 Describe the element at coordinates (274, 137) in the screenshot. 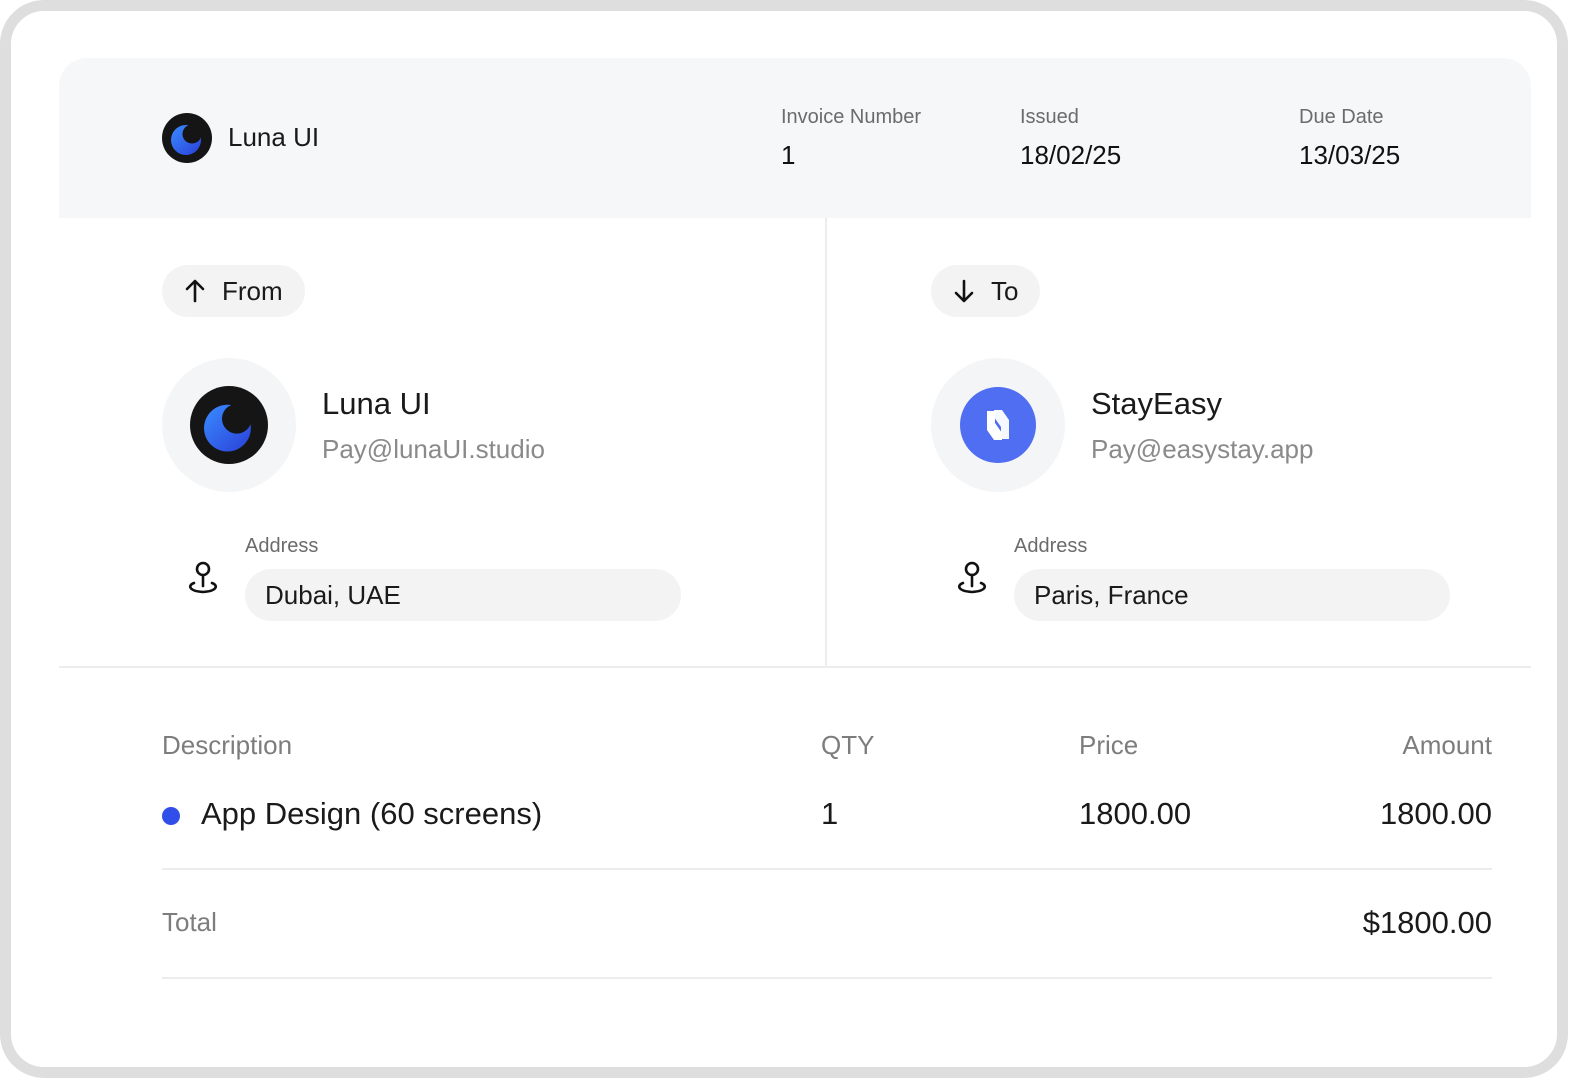

I see `brand-name: Luna UI` at that location.